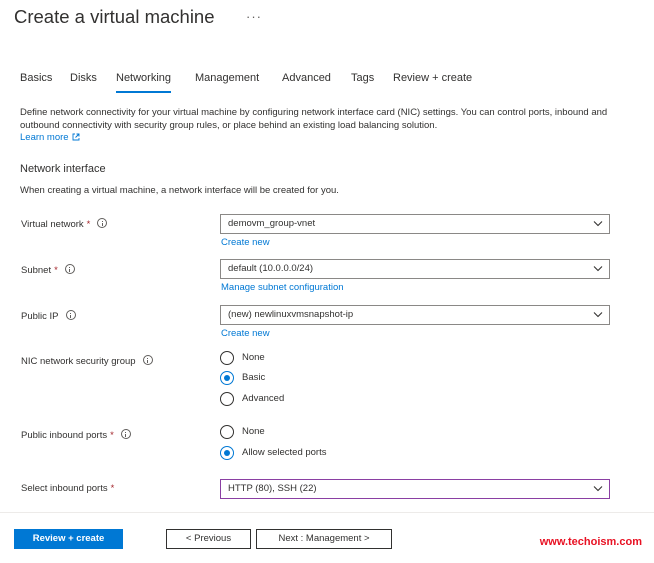  I want to click on page-title: Create a virtual machine, so click(114, 16).